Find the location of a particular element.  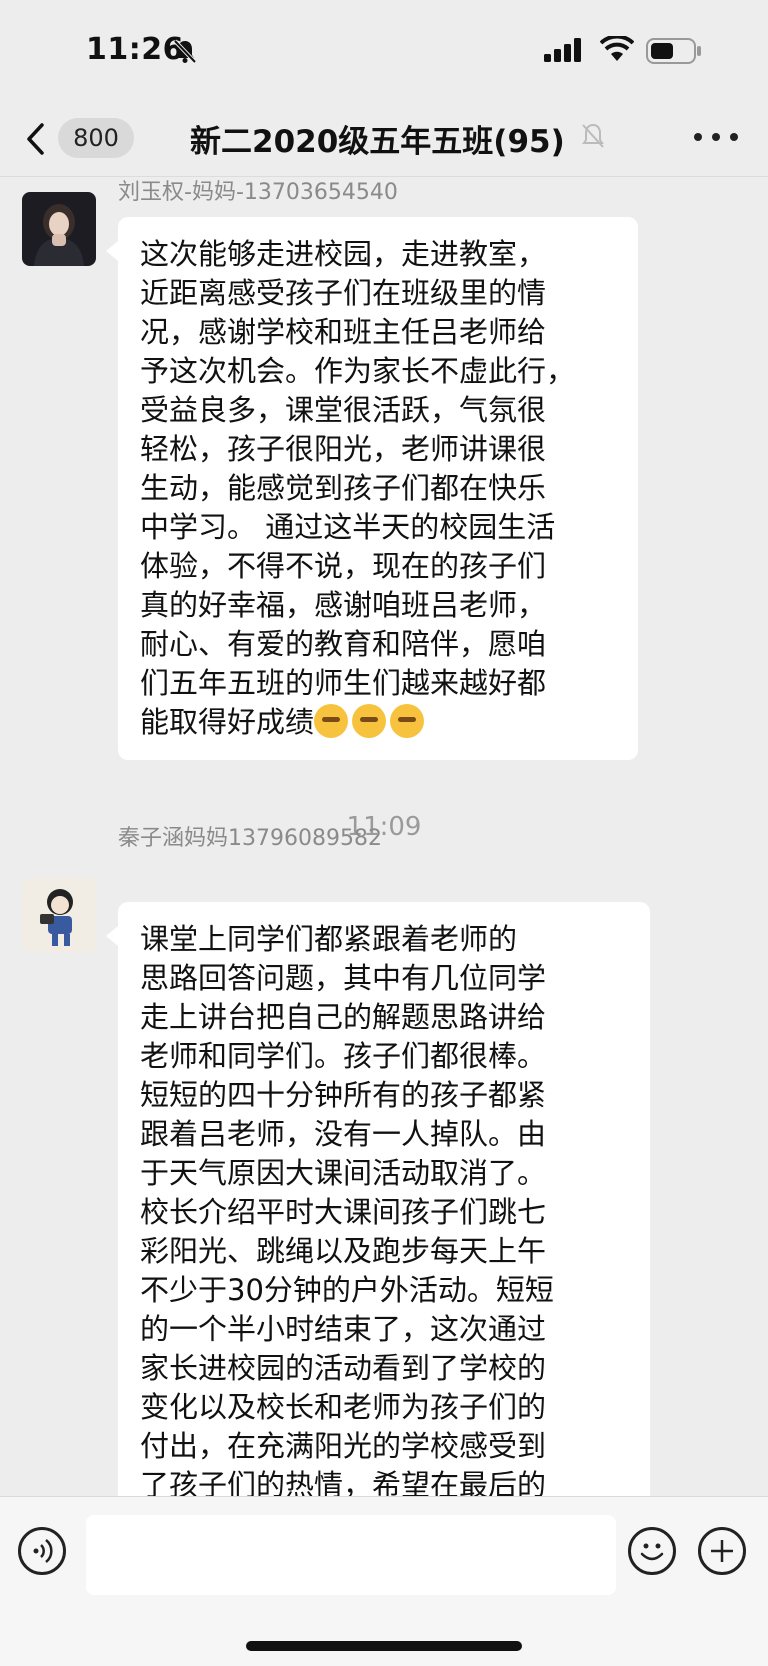

smiley-face-icon is located at coordinates (652, 1552).